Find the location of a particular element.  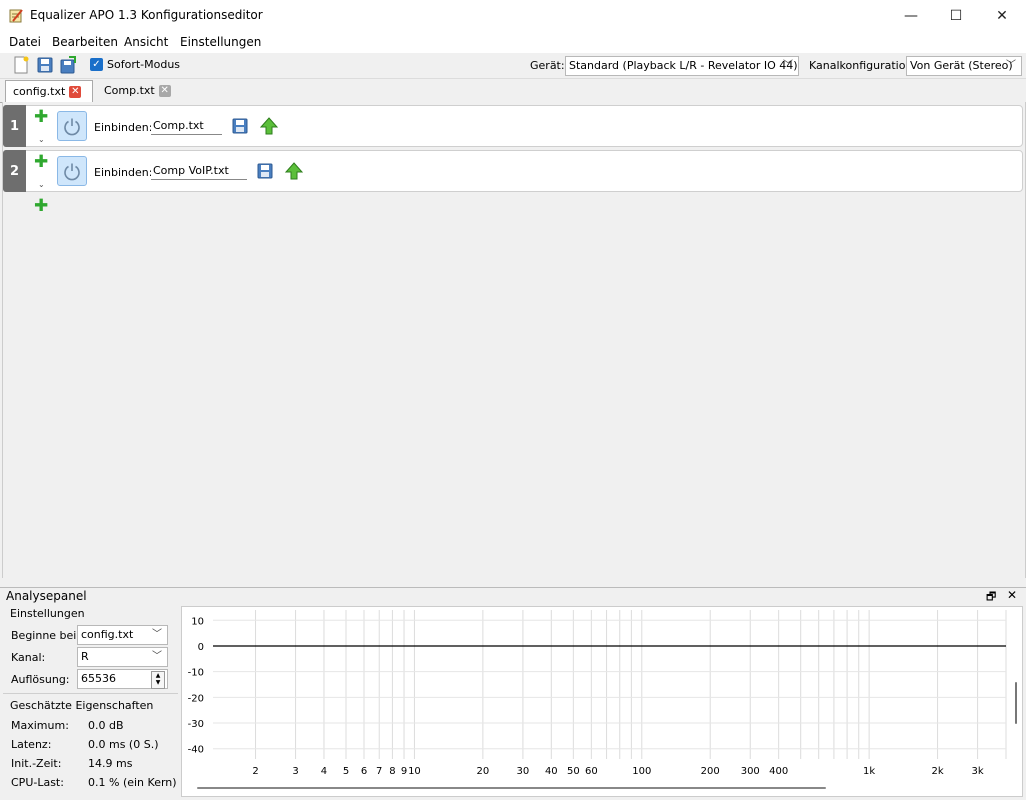

close-window-button: ✕ is located at coordinates (1002, 15).